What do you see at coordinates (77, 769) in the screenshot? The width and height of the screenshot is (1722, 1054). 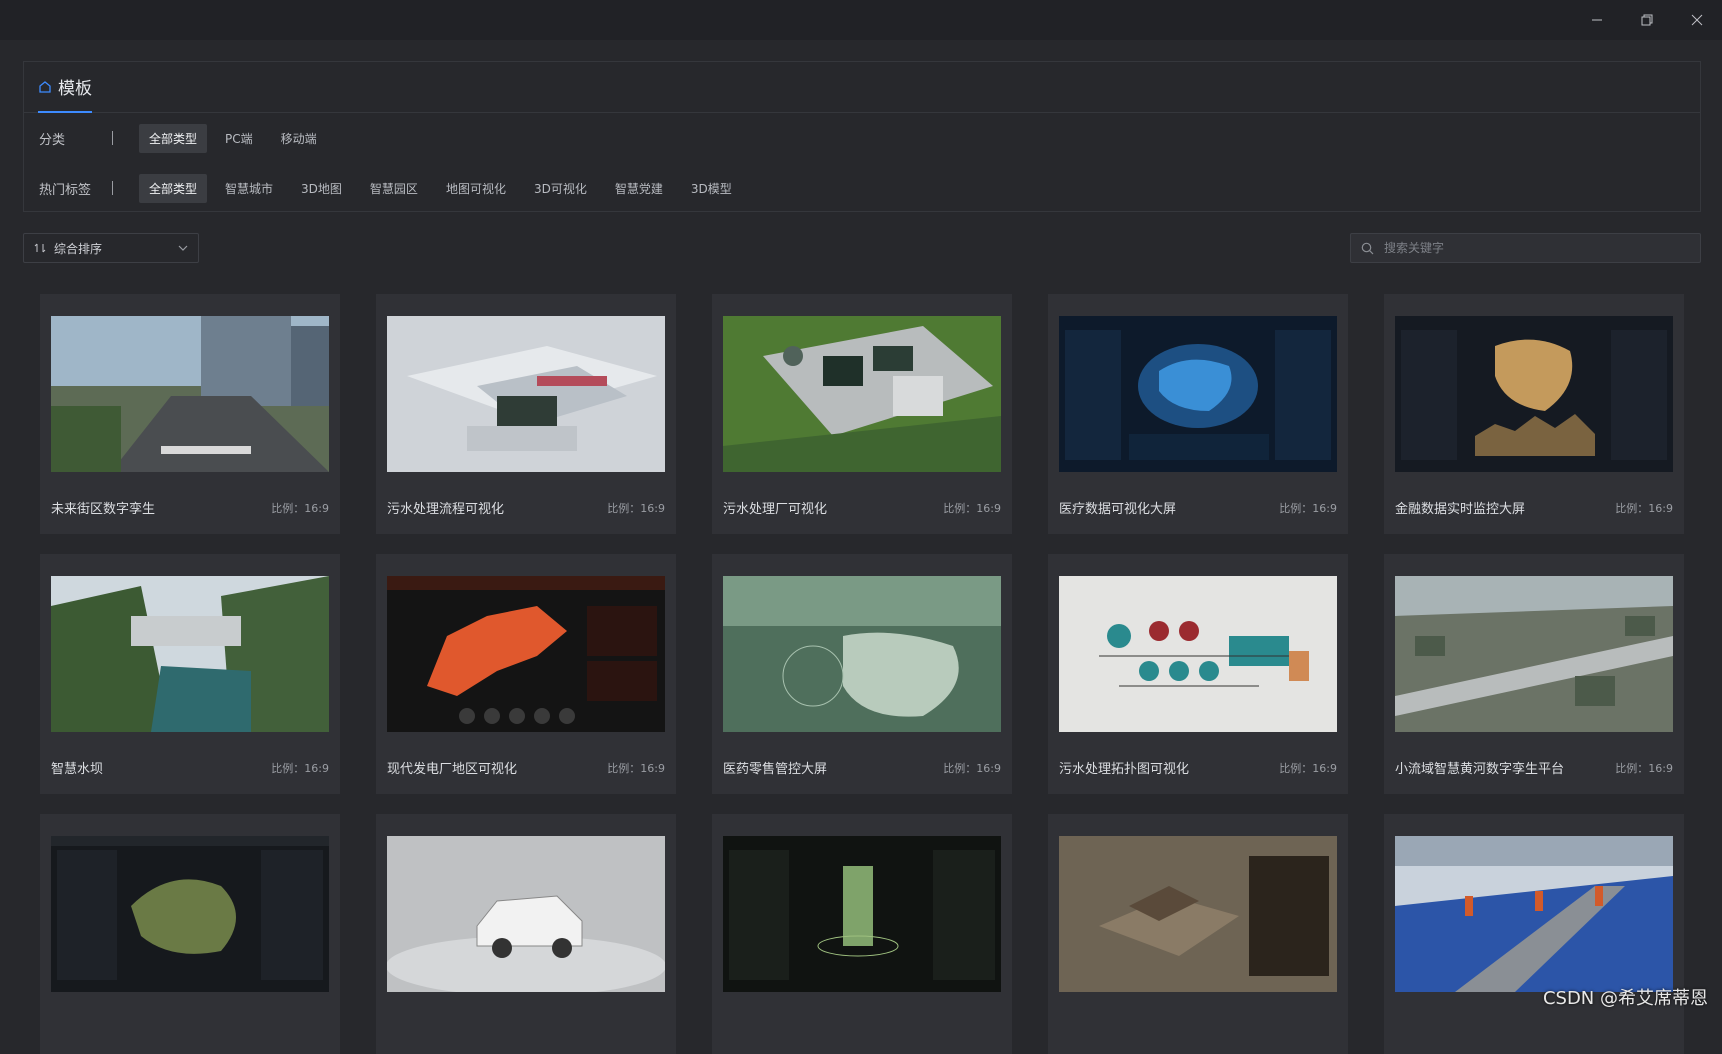 I see `card-title: 智慧水坝` at bounding box center [77, 769].